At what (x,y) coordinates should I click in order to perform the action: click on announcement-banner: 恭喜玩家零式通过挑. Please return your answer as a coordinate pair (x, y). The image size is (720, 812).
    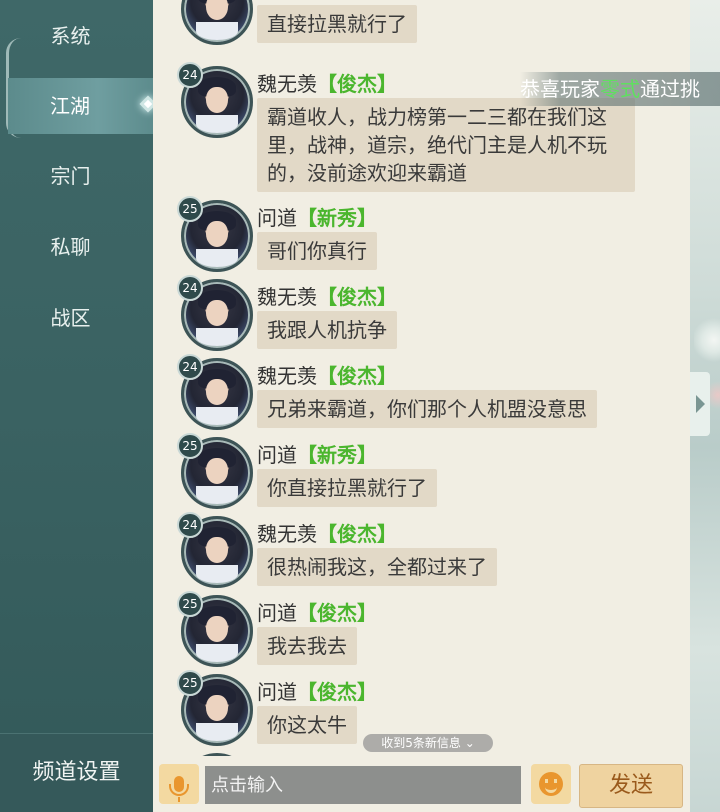
    Looking at the image, I should click on (620, 89).